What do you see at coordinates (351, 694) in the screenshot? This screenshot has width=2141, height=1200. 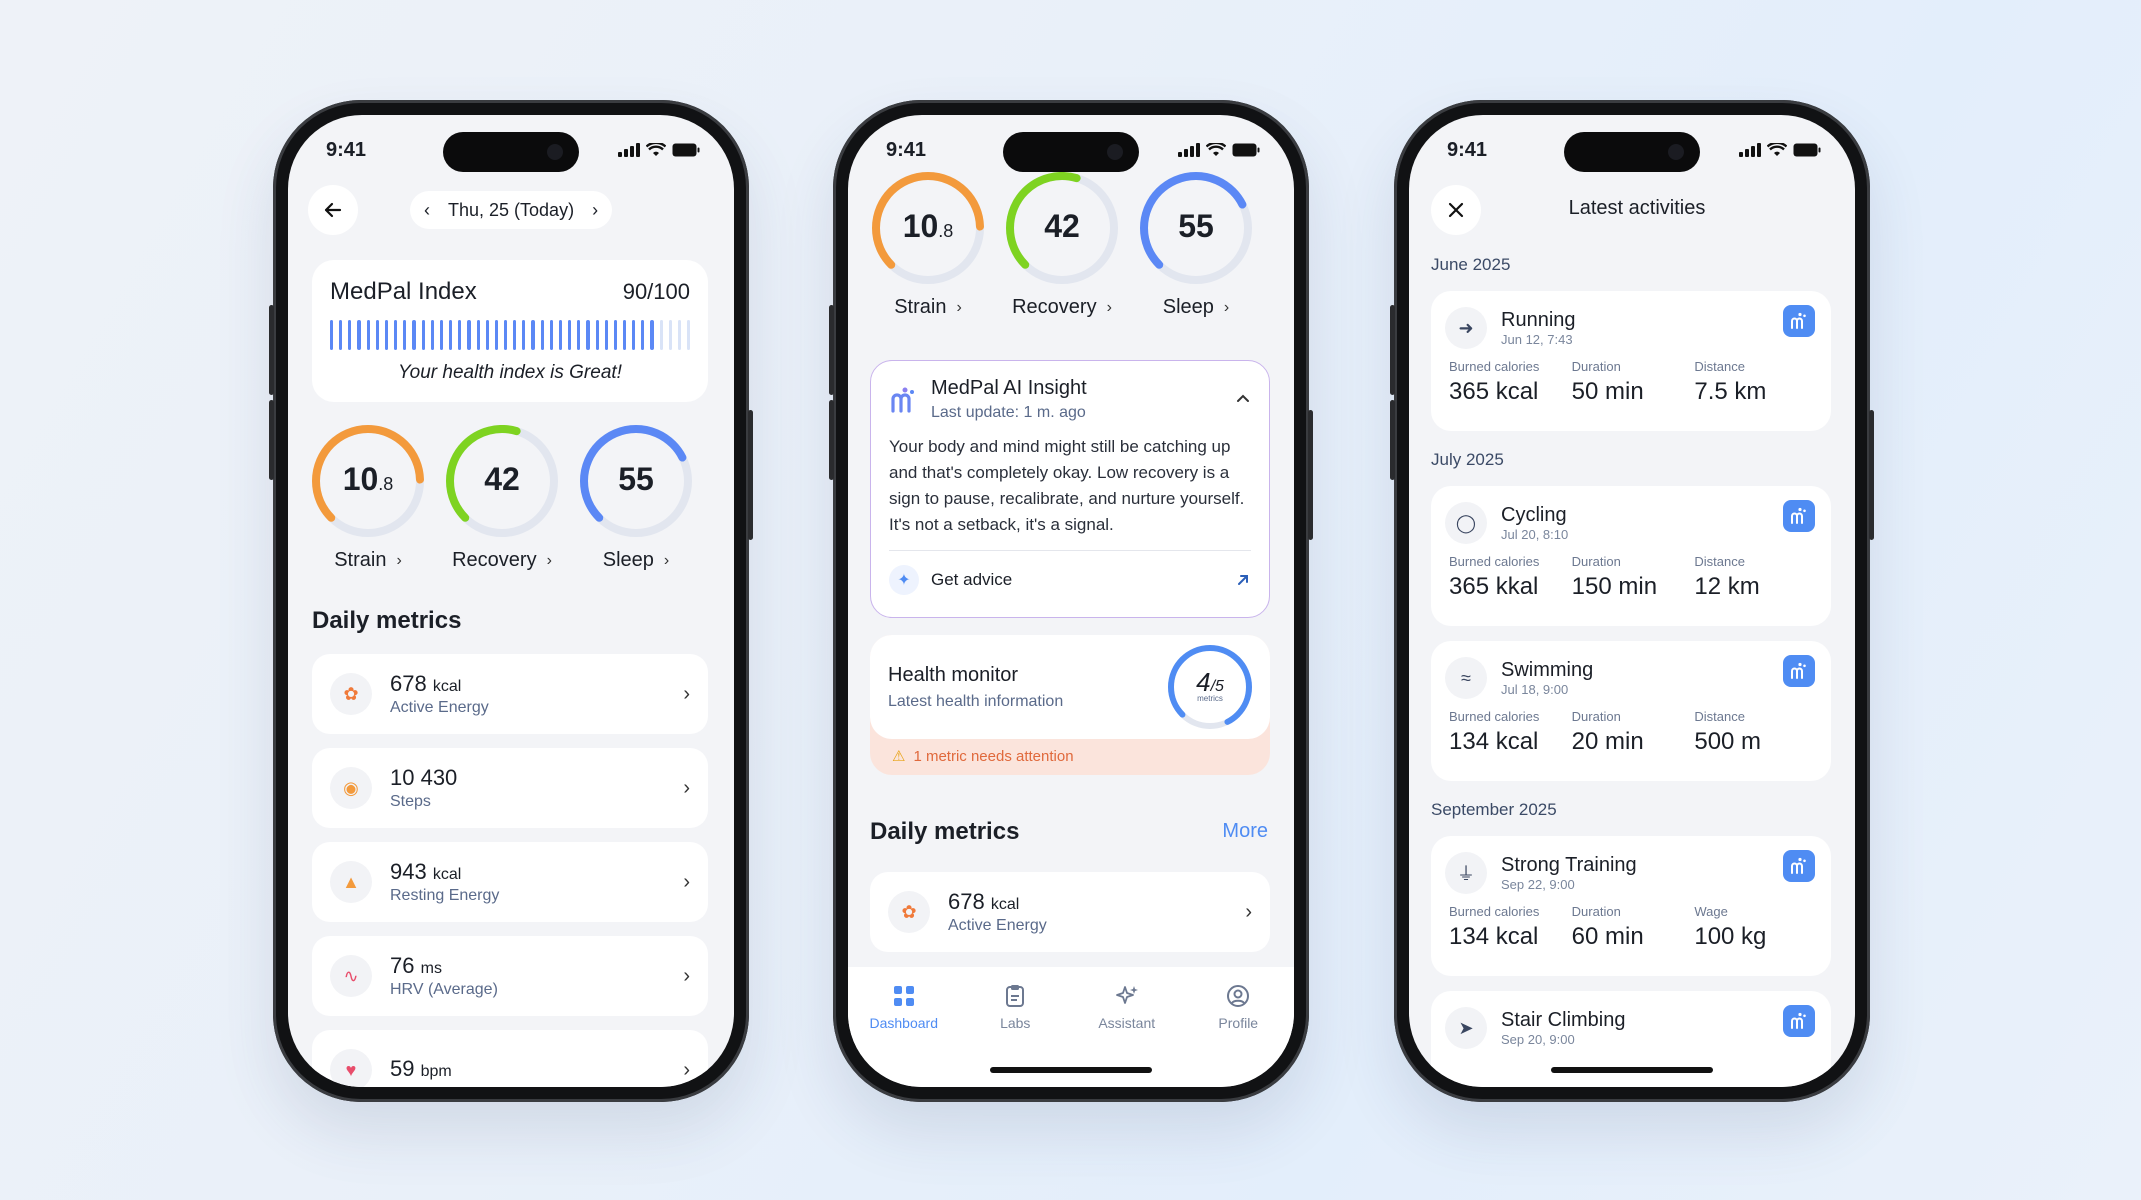 I see `flame-run-icon: ✿` at bounding box center [351, 694].